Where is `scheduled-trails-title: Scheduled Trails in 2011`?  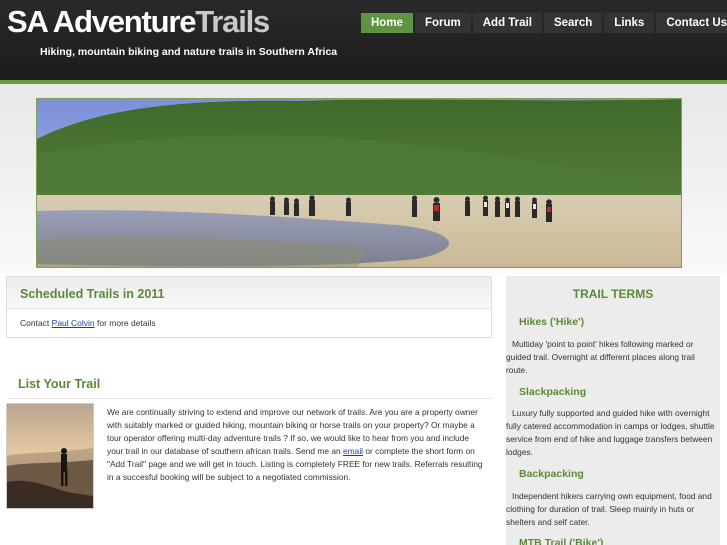
scheduled-trails-title: Scheduled Trails in 2011 is located at coordinates (92, 294).